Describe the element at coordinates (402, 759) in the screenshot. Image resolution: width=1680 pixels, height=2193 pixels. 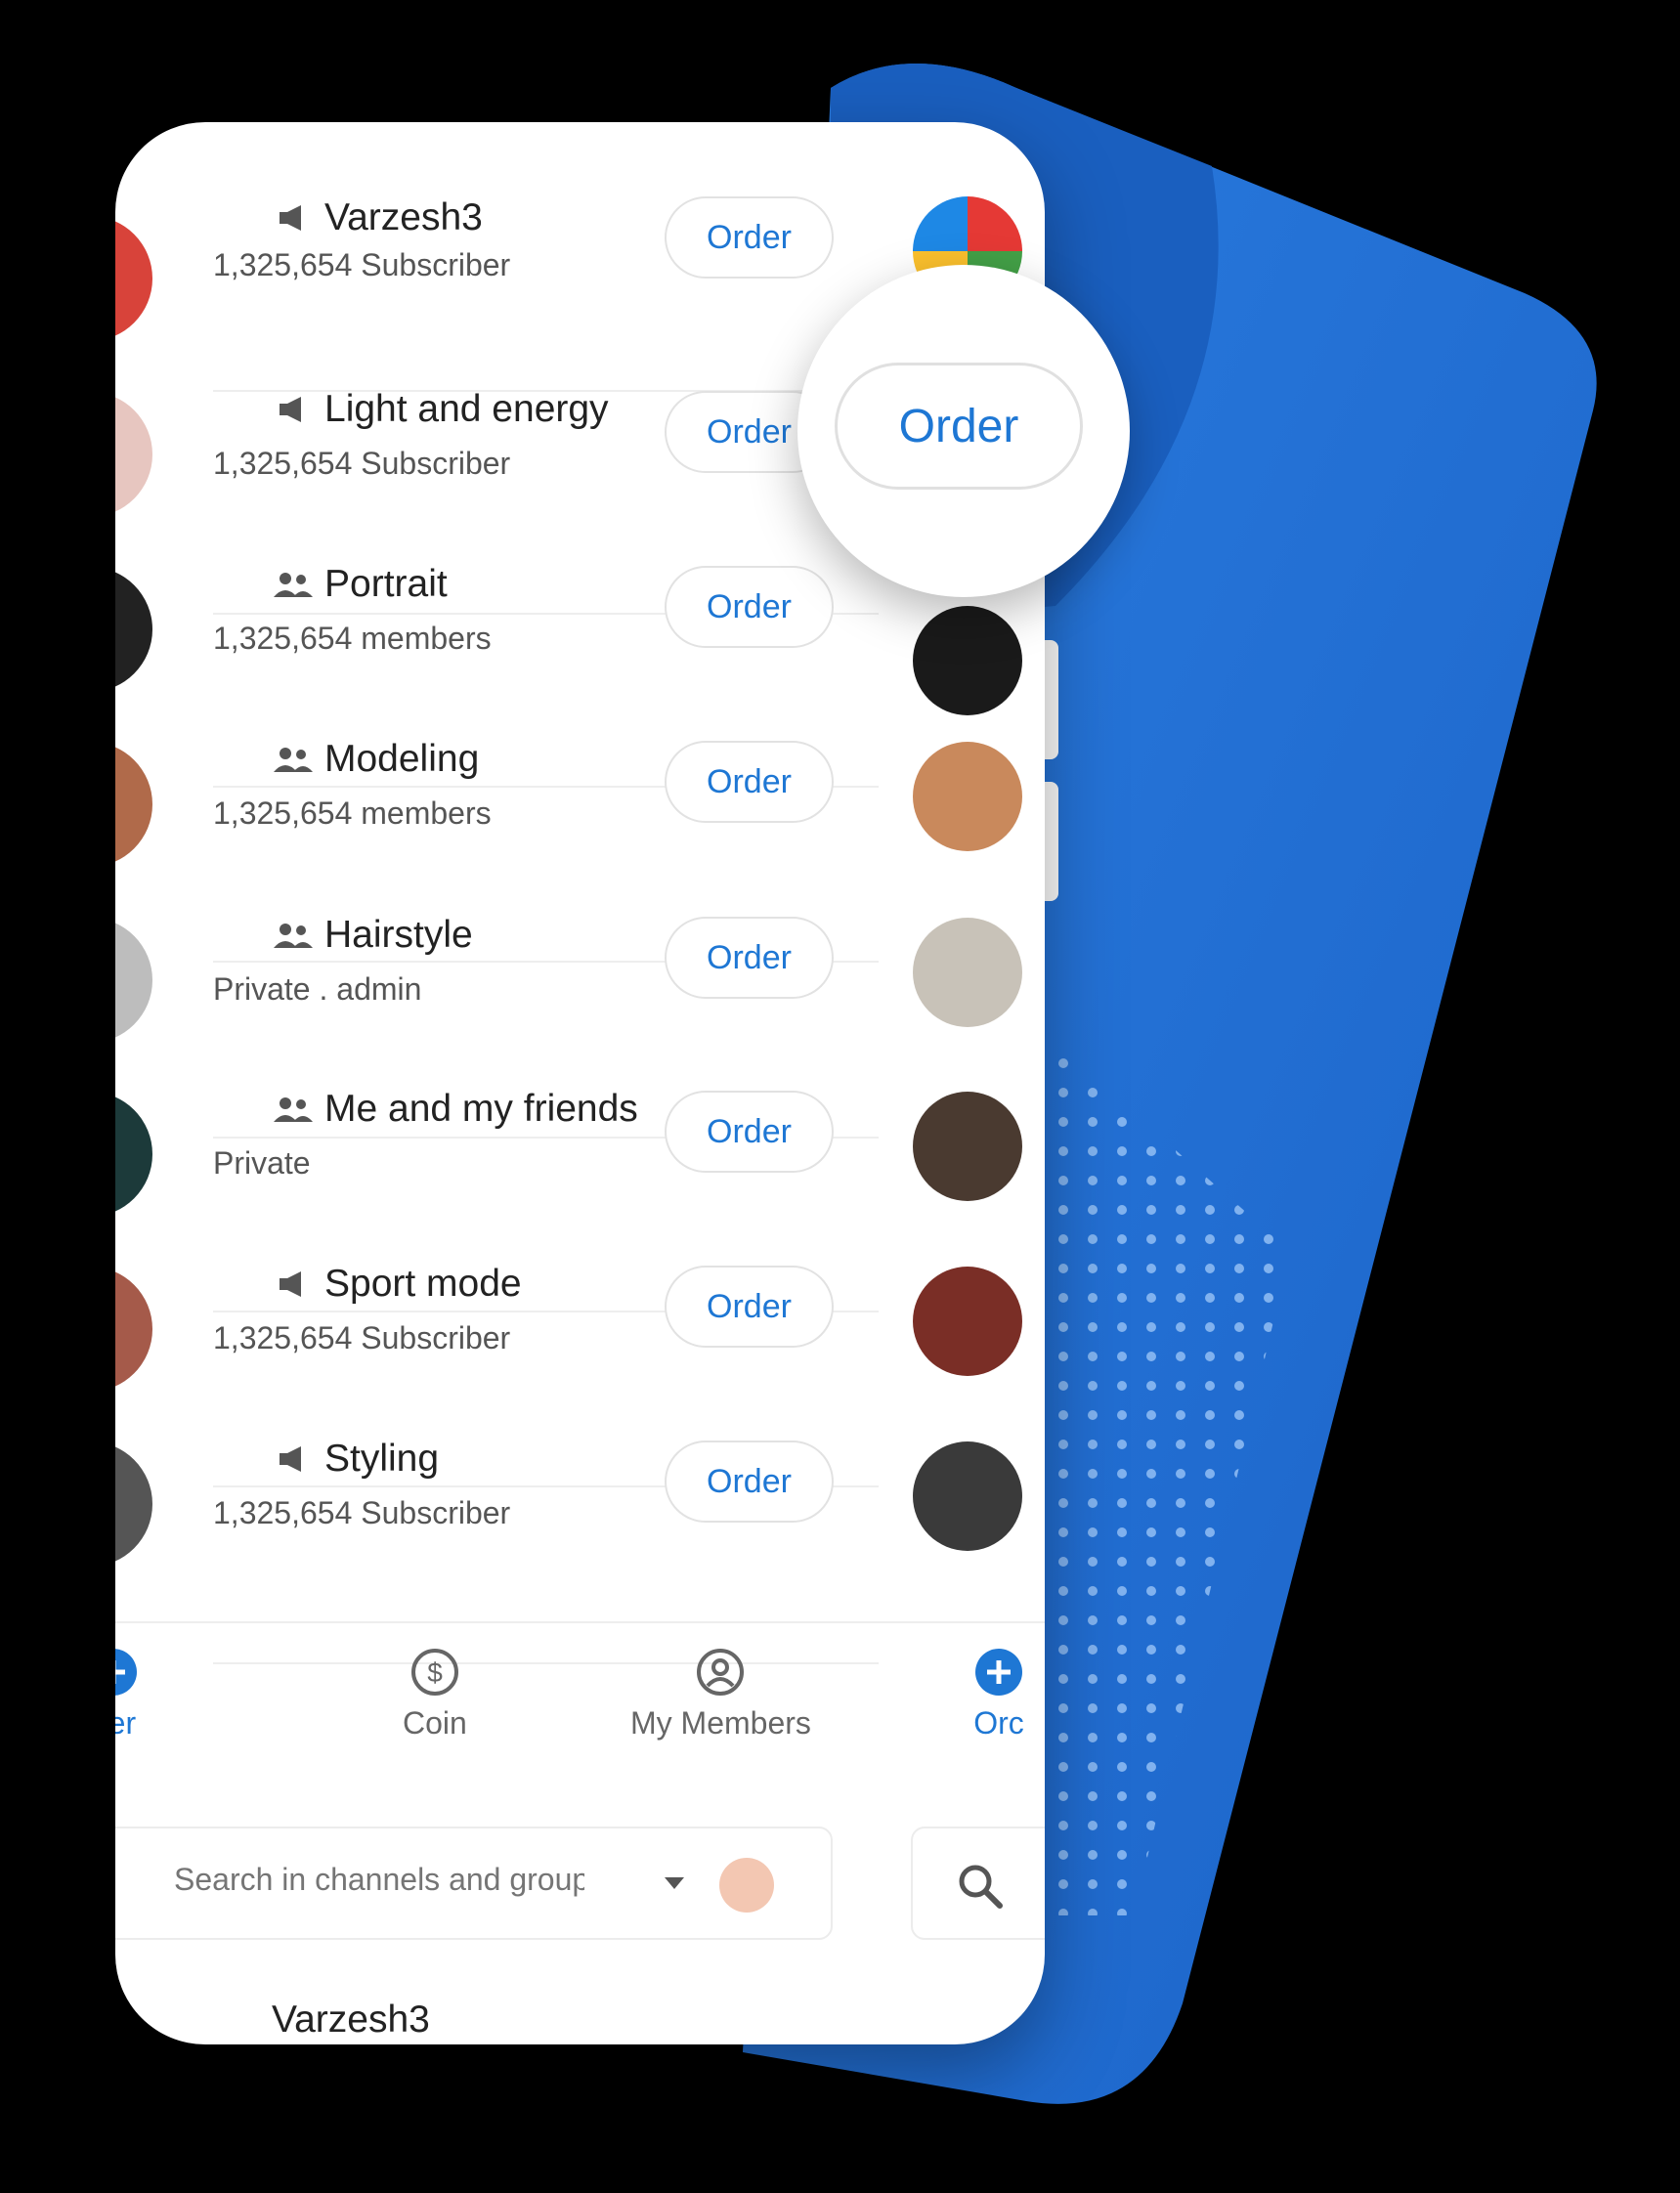
I see `row-title: Modeling` at that location.